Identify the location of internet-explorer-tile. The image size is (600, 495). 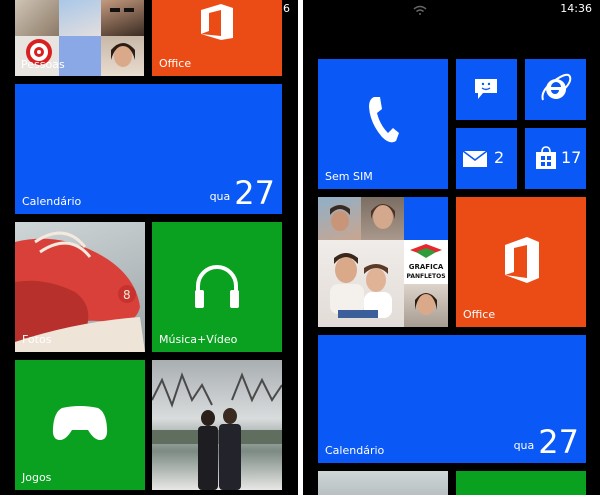
(555, 89).